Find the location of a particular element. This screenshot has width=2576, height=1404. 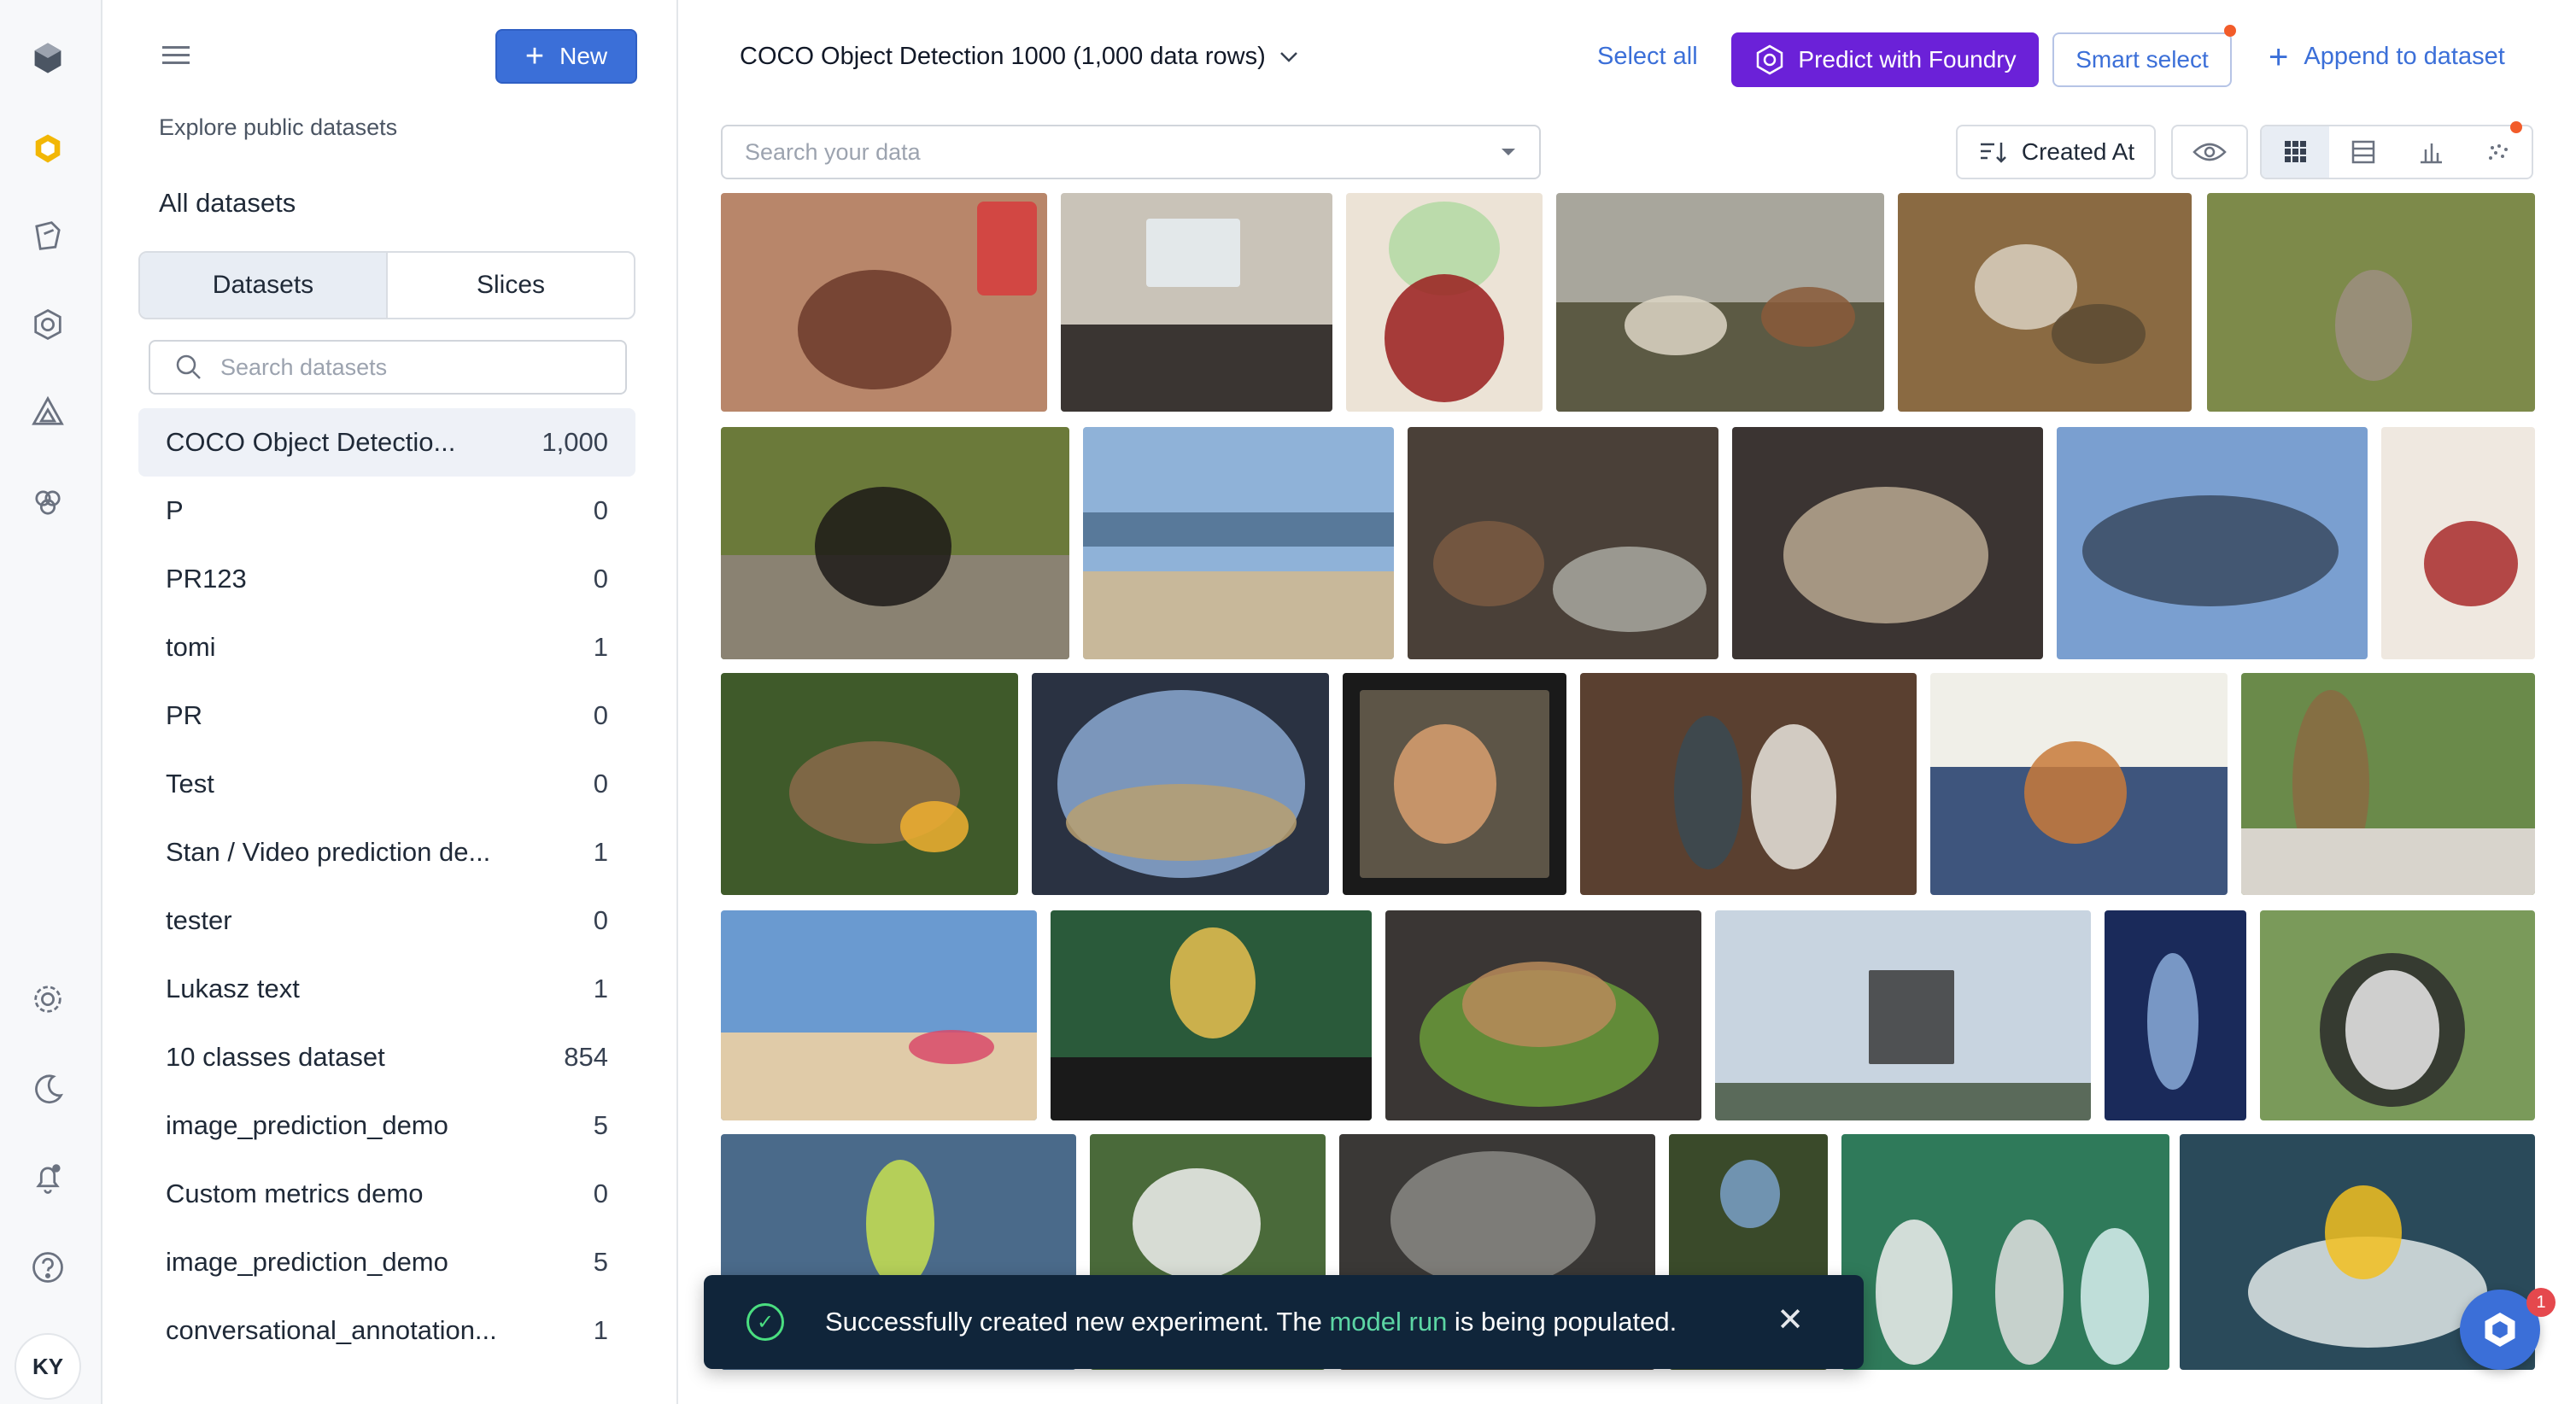

dataset-name: 10 classes dataset is located at coordinates (275, 1057).